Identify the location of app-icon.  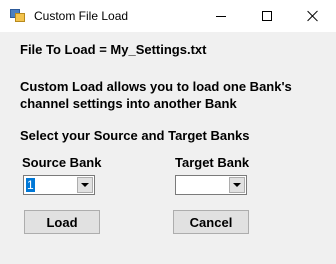
(18, 16).